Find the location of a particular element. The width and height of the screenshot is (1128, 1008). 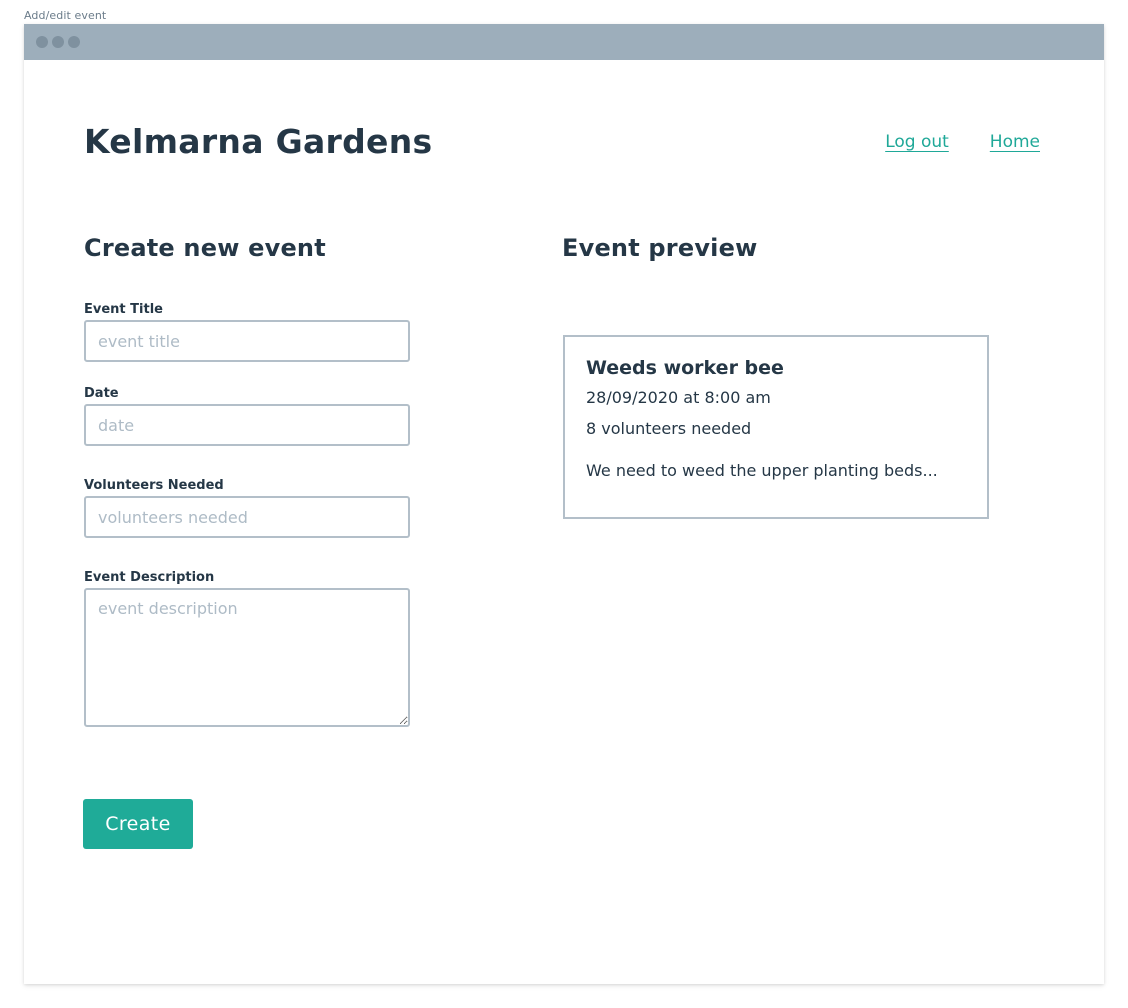

site-header: Kelmarna Gardens Log out Home is located at coordinates (562, 141).